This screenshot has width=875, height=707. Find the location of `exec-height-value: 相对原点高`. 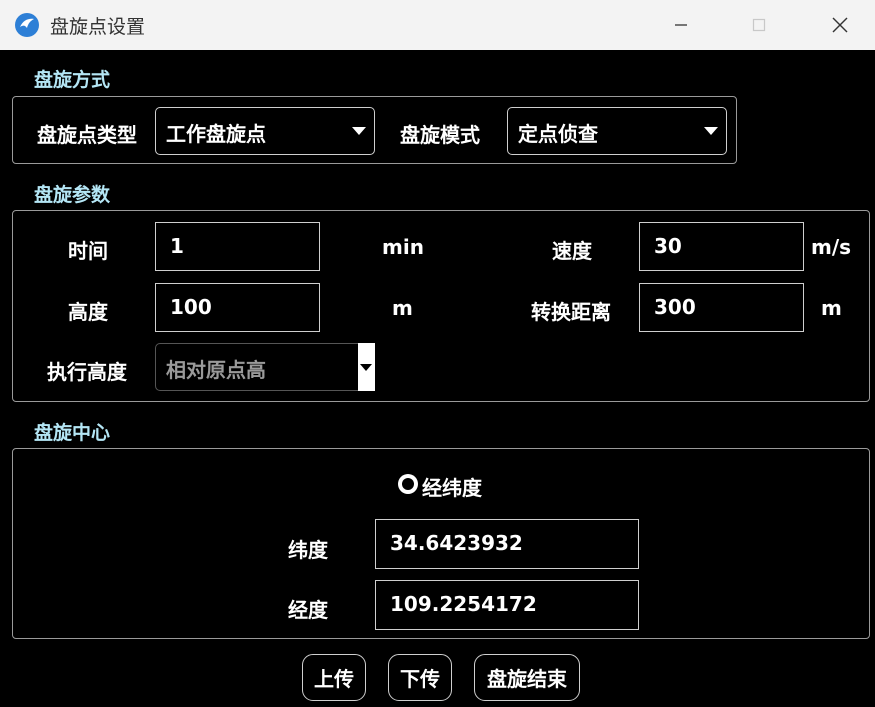

exec-height-value: 相对原点高 is located at coordinates (216, 370).